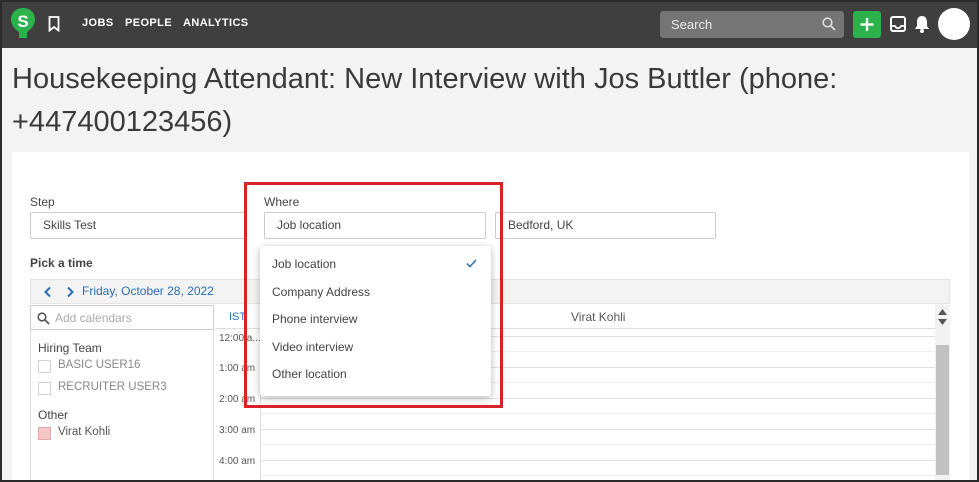  What do you see at coordinates (98, 23) in the screenshot?
I see `nav-jobs: JOBS` at bounding box center [98, 23].